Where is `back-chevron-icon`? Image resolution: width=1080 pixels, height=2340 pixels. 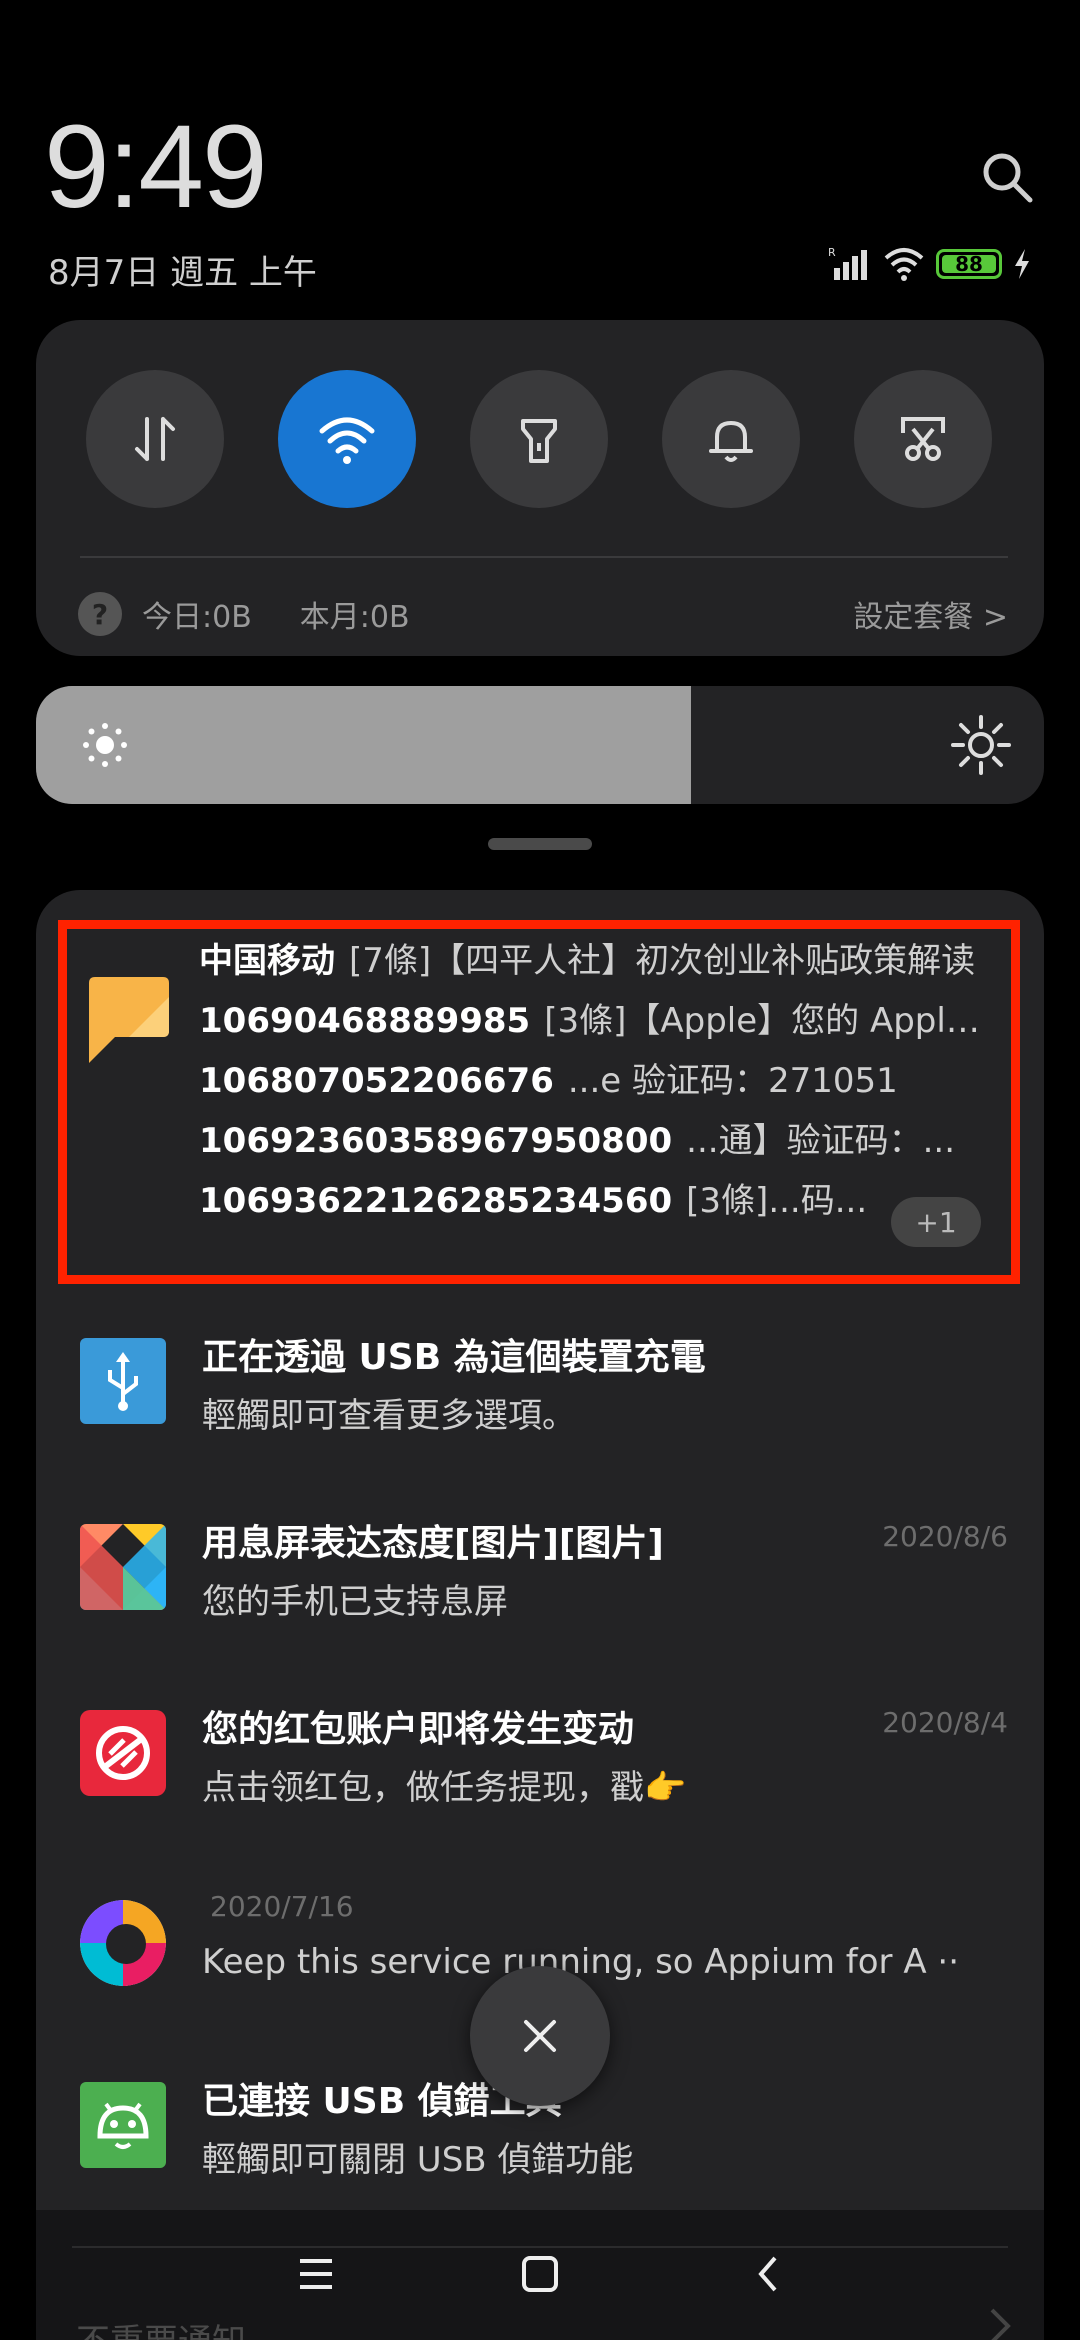
back-chevron-icon is located at coordinates (767, 2274).